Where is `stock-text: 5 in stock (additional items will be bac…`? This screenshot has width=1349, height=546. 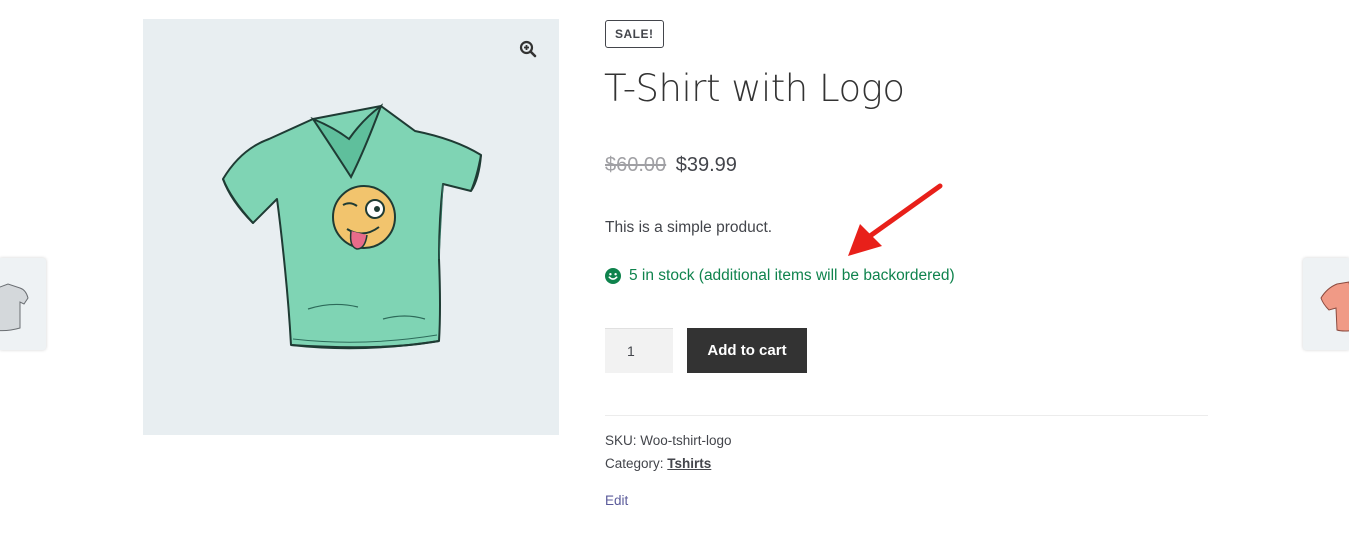
stock-text: 5 in stock (additional items will be bac… is located at coordinates (792, 275).